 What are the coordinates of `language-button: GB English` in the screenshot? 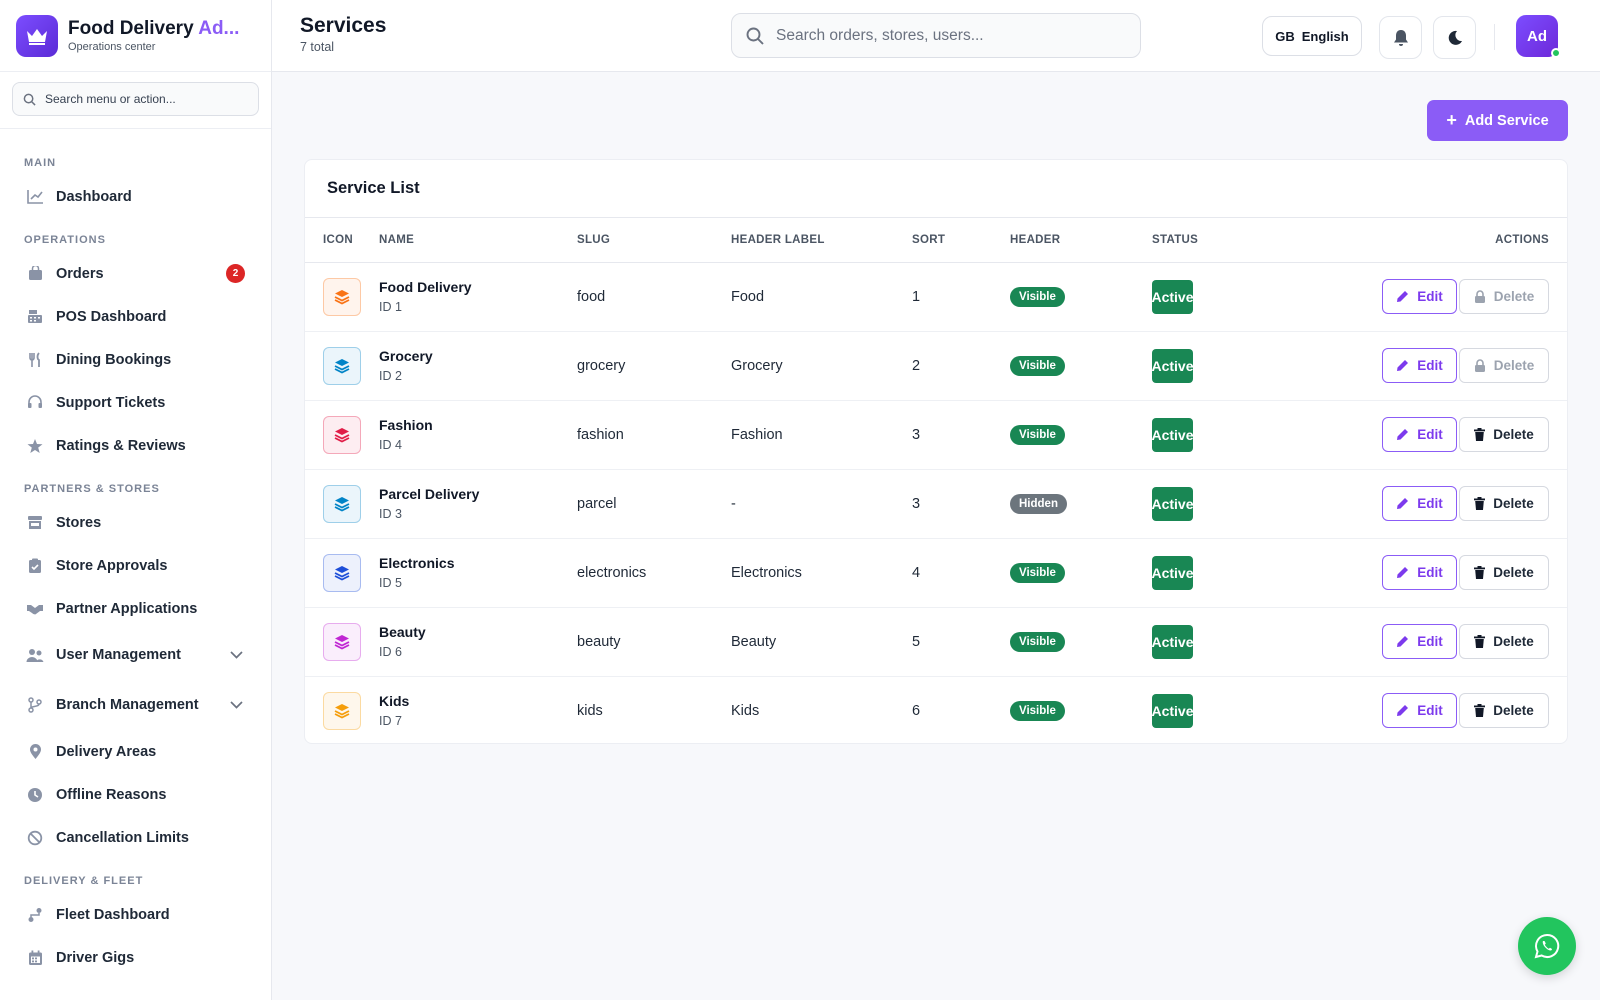 It's located at (1312, 36).